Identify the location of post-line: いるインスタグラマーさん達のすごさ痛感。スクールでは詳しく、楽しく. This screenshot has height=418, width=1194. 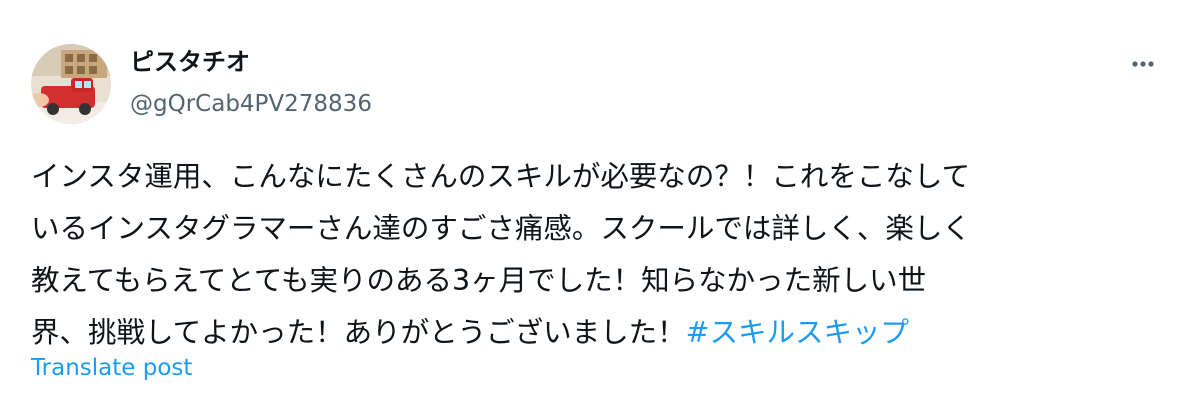
(501, 228).